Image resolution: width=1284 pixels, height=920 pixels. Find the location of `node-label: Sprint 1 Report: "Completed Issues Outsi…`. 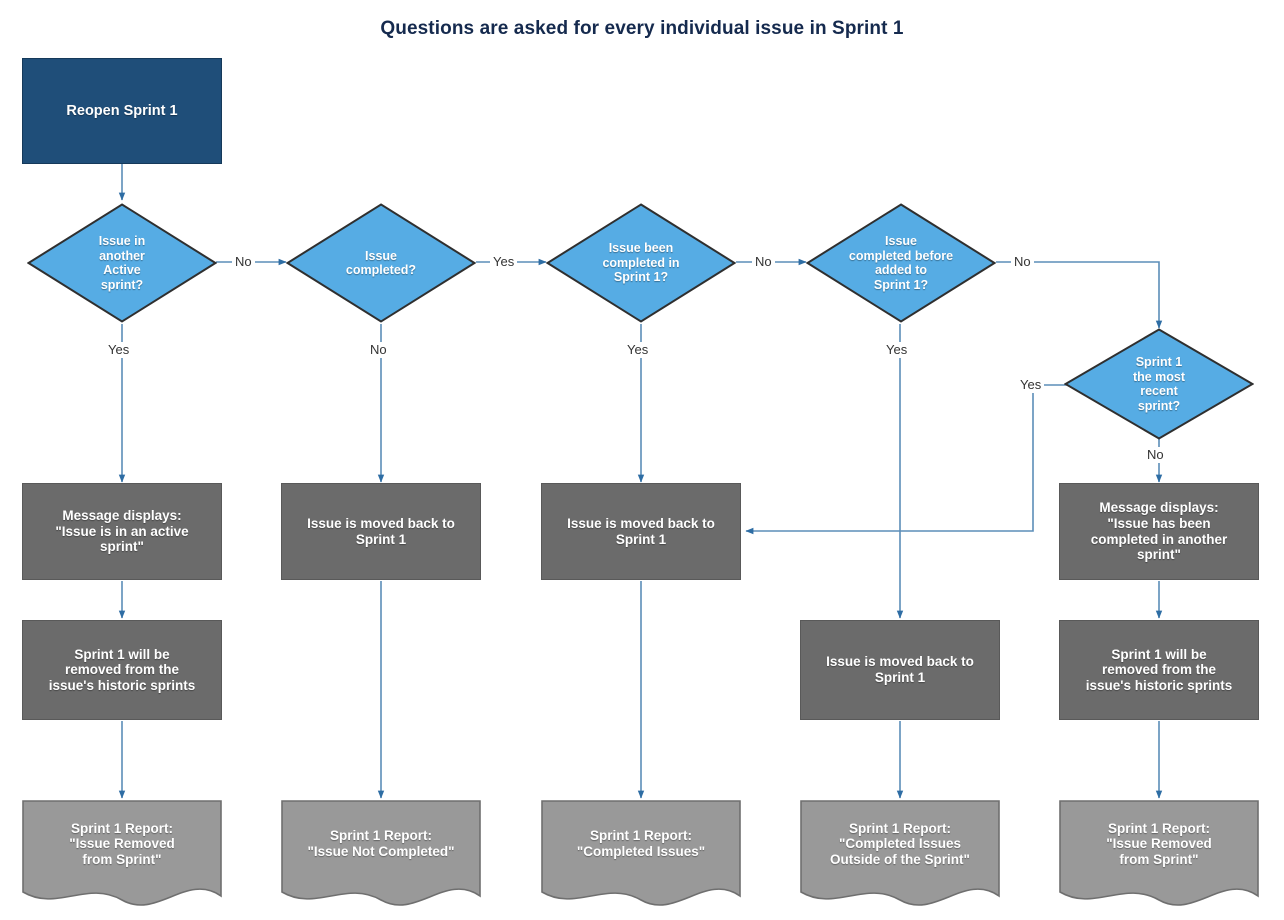

node-label: Sprint 1 Report: "Completed Issues Outsi… is located at coordinates (900, 843).